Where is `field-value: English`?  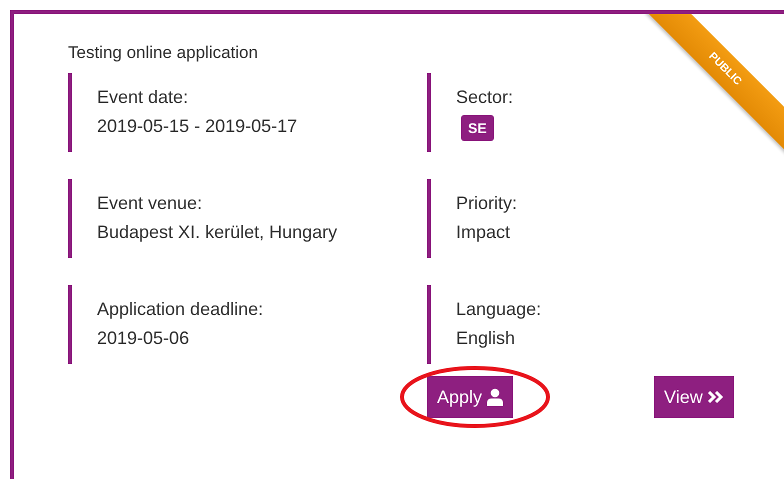 field-value: English is located at coordinates (486, 338).